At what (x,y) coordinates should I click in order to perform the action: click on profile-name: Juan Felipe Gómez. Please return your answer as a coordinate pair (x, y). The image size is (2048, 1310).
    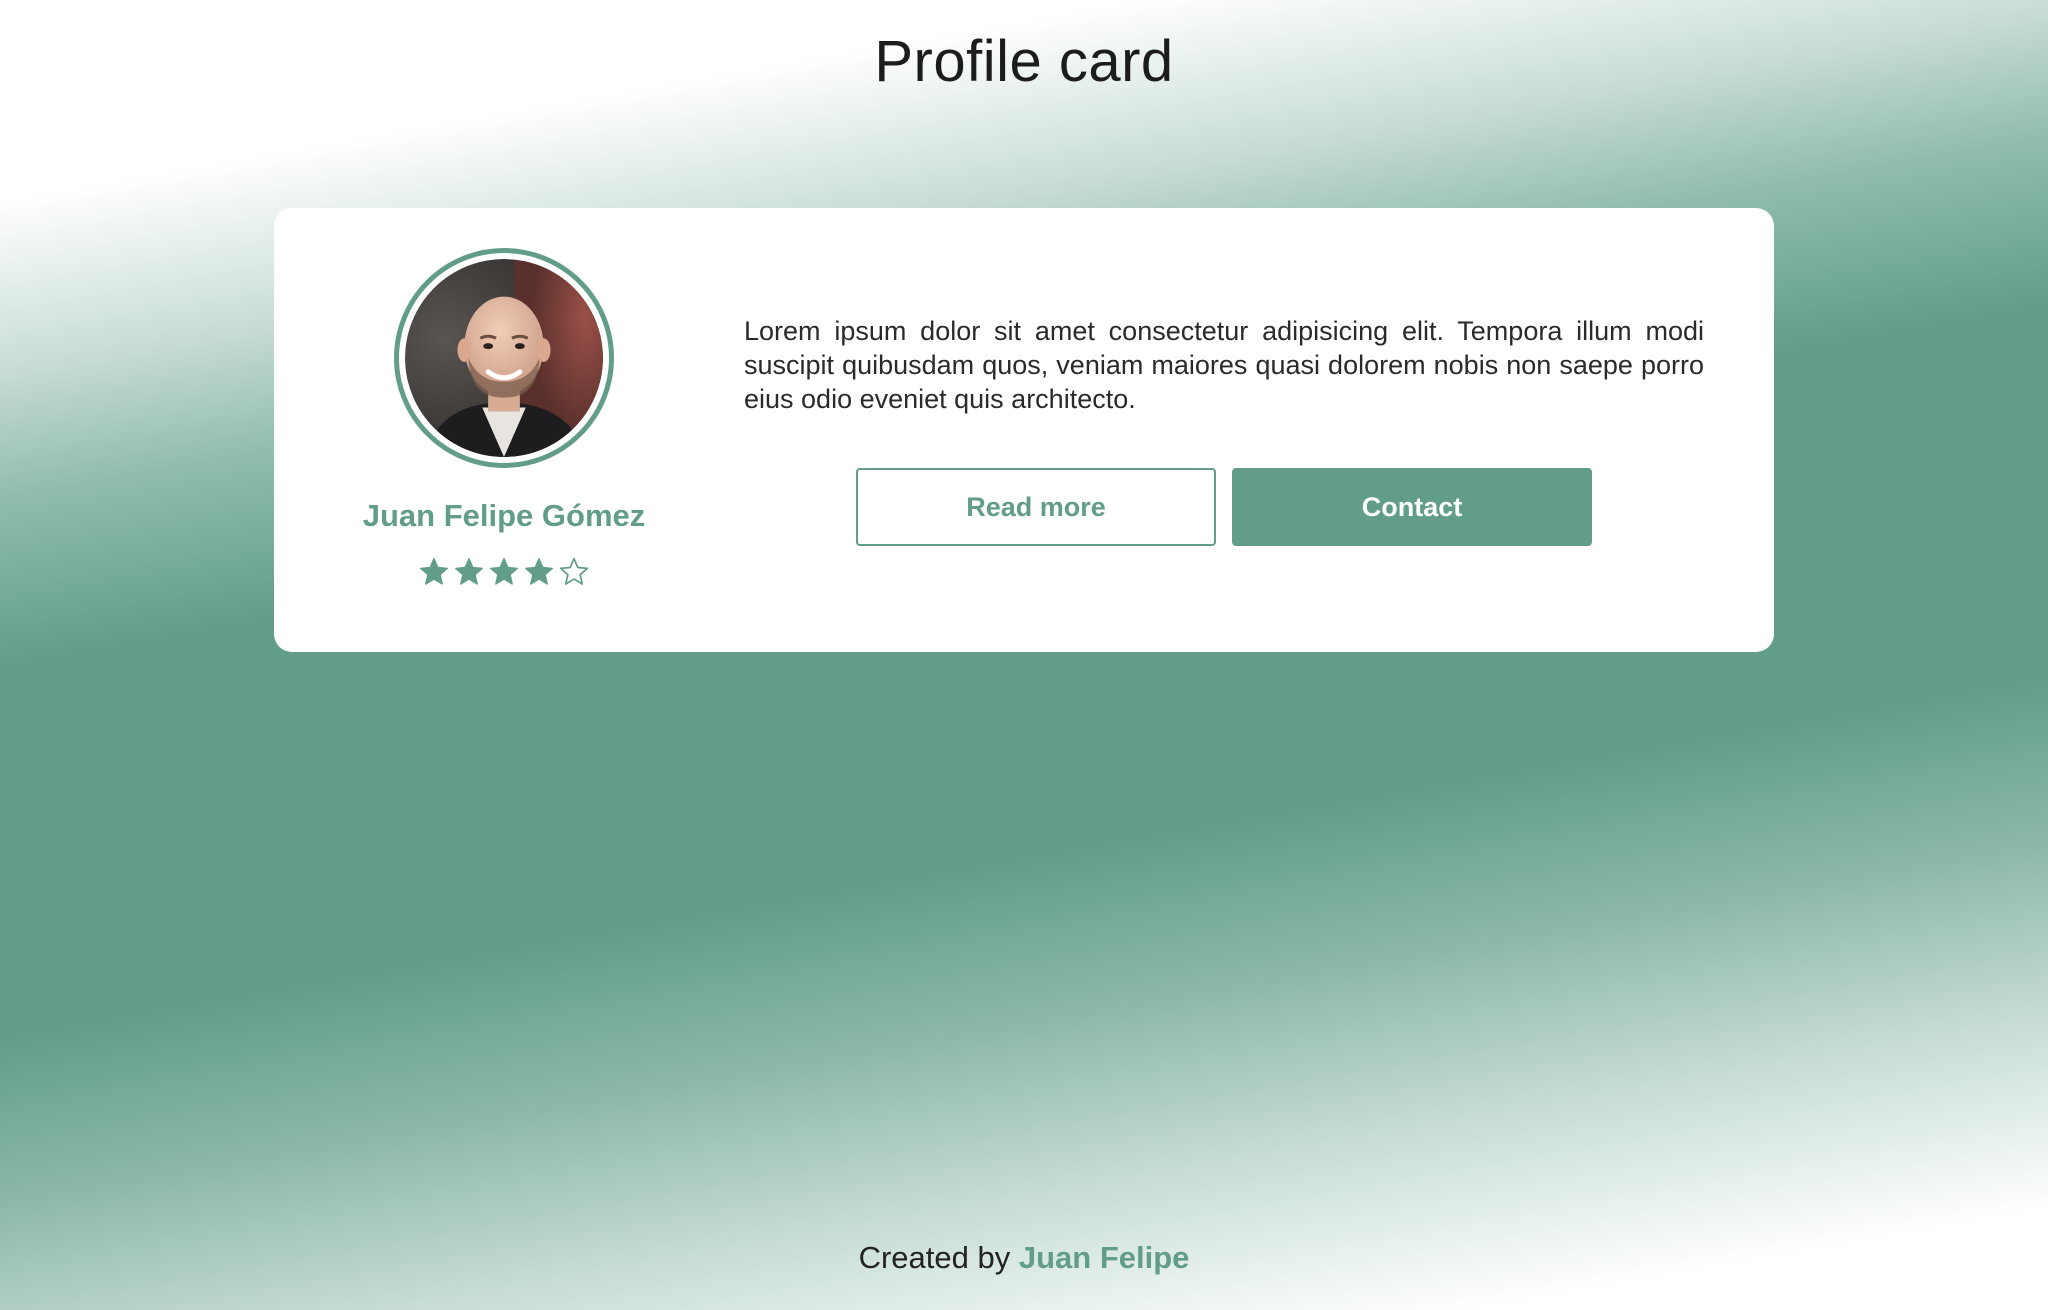
    Looking at the image, I should click on (504, 515).